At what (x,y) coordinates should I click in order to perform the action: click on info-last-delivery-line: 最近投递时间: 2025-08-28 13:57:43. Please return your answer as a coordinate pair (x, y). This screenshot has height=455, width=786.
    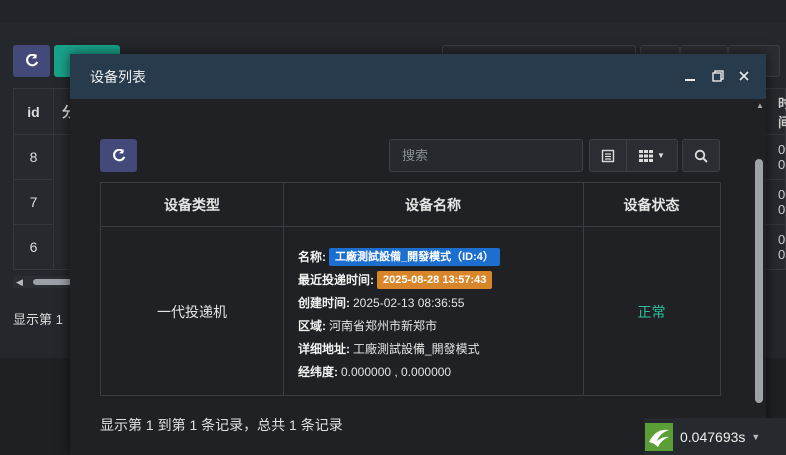
    Looking at the image, I should click on (438, 279).